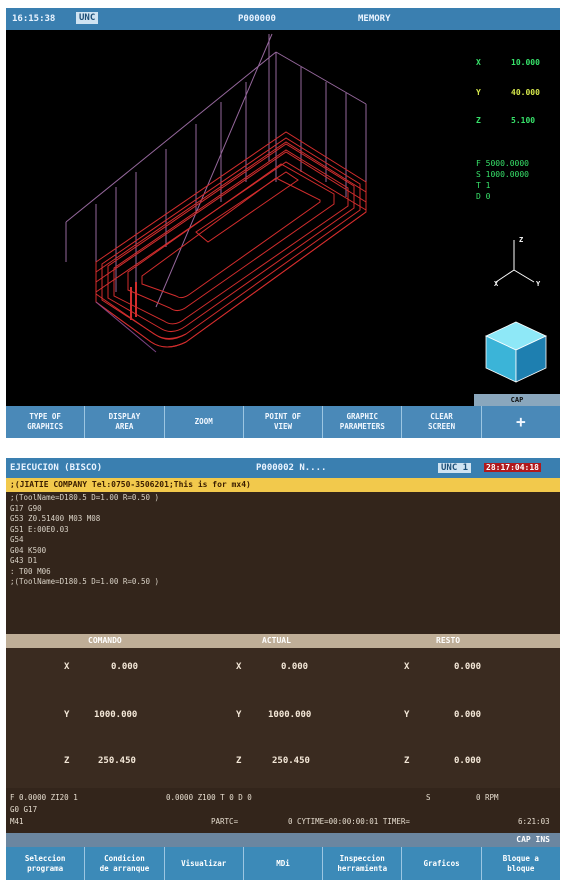 This screenshot has height=884, width=566. I want to click on cycle-time: 0 CYTIME=00:00:00:01 TIMER=, so click(349, 821).